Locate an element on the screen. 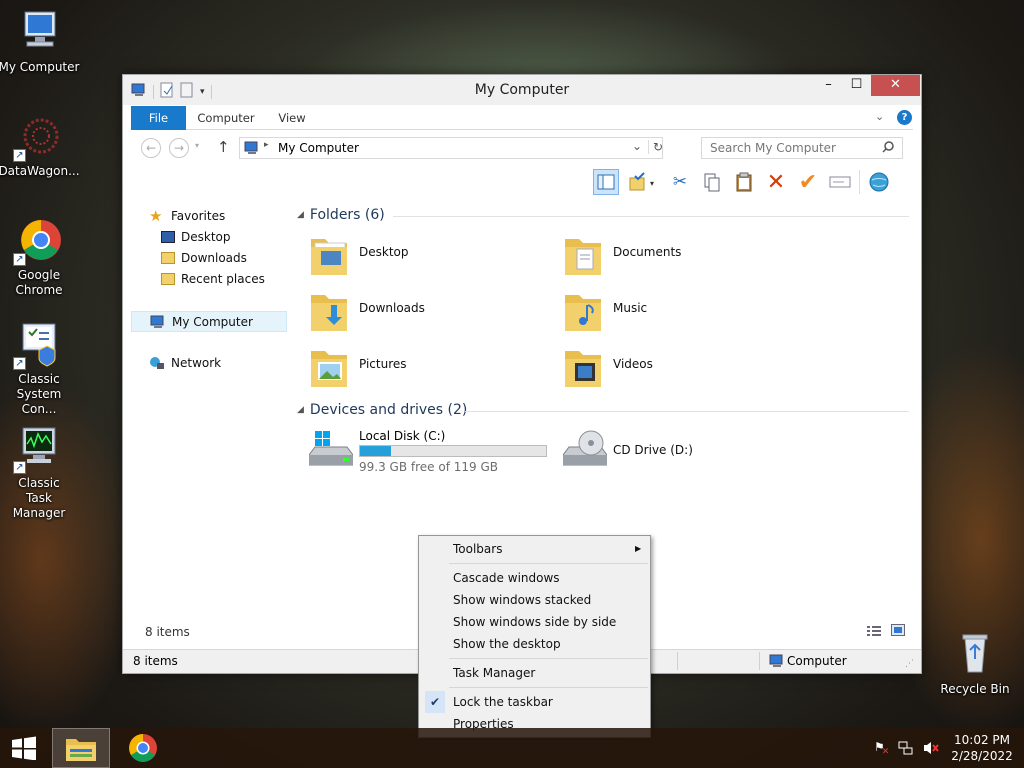 The image size is (1024, 768). search-input: Search My Computer is located at coordinates (773, 148).